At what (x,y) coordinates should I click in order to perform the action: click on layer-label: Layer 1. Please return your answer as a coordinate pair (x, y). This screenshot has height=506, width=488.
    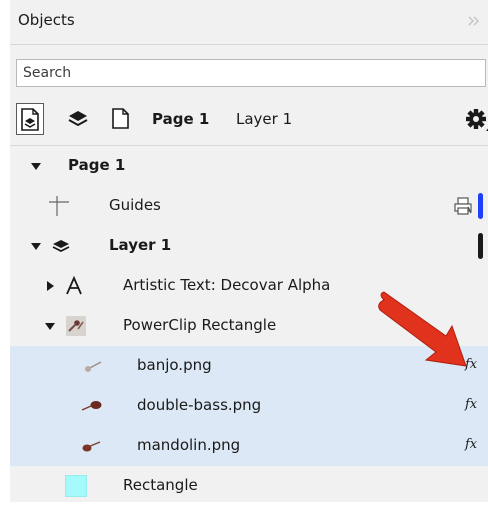
    Looking at the image, I should click on (140, 245).